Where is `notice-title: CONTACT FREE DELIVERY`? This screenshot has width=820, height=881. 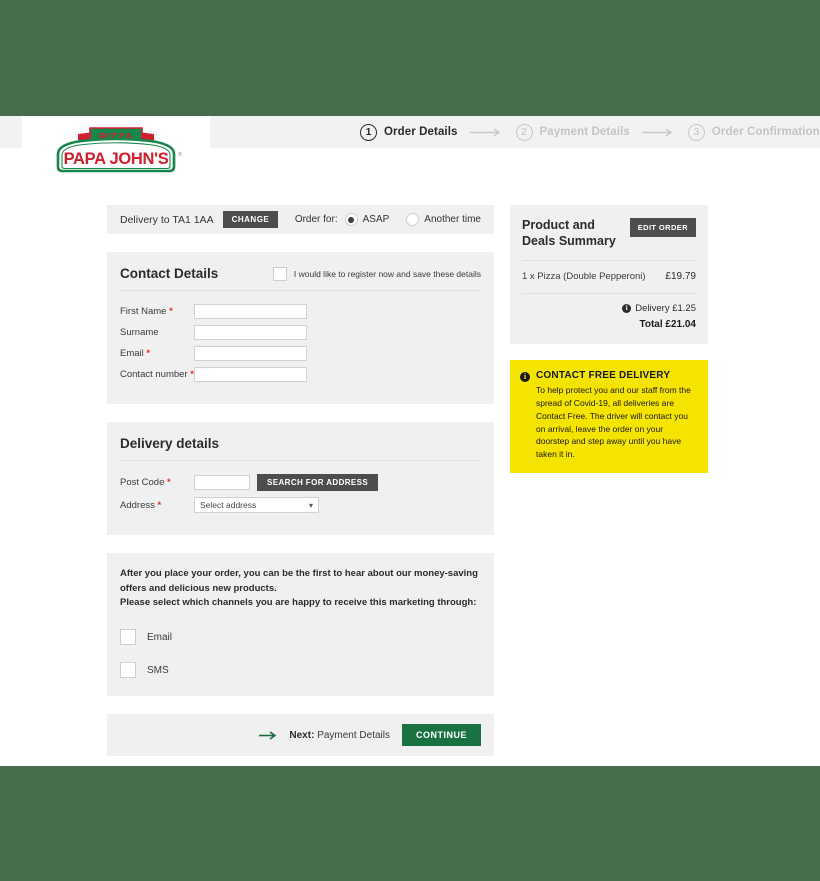 notice-title: CONTACT FREE DELIVERY is located at coordinates (603, 376).